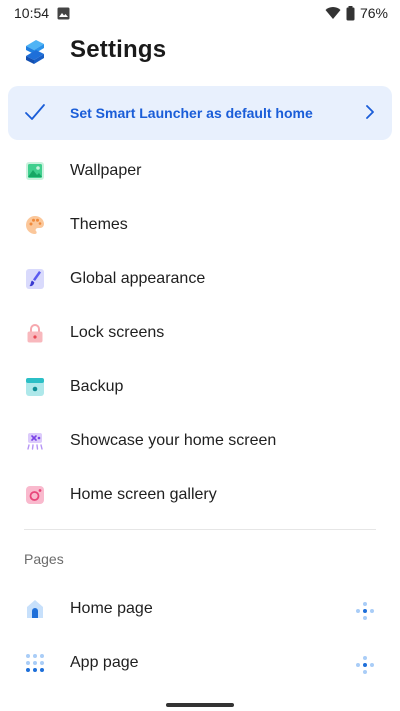 This screenshot has height=711, width=400. What do you see at coordinates (35, 441) in the screenshot?
I see `showcase-icon` at bounding box center [35, 441].